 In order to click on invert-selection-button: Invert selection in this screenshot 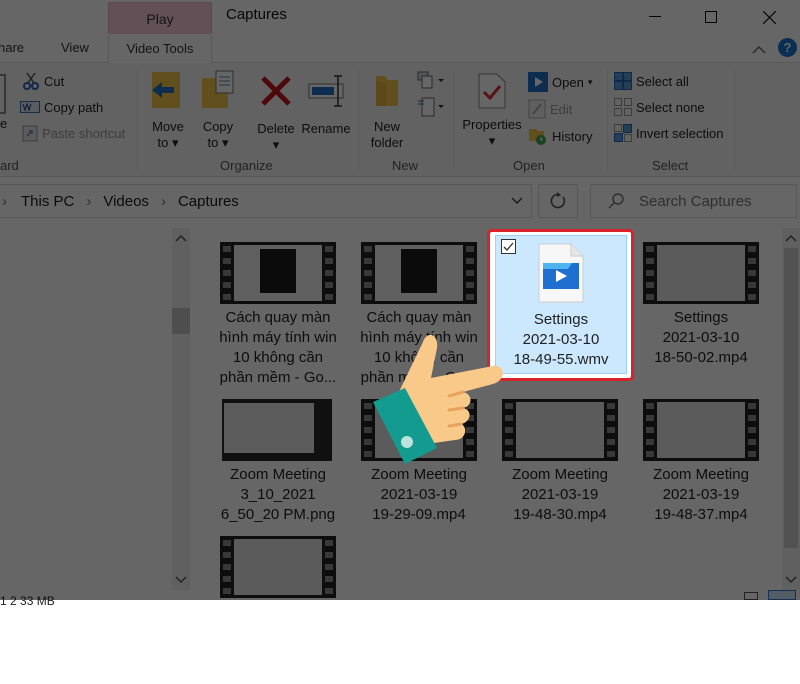, I will do `click(668, 133)`.